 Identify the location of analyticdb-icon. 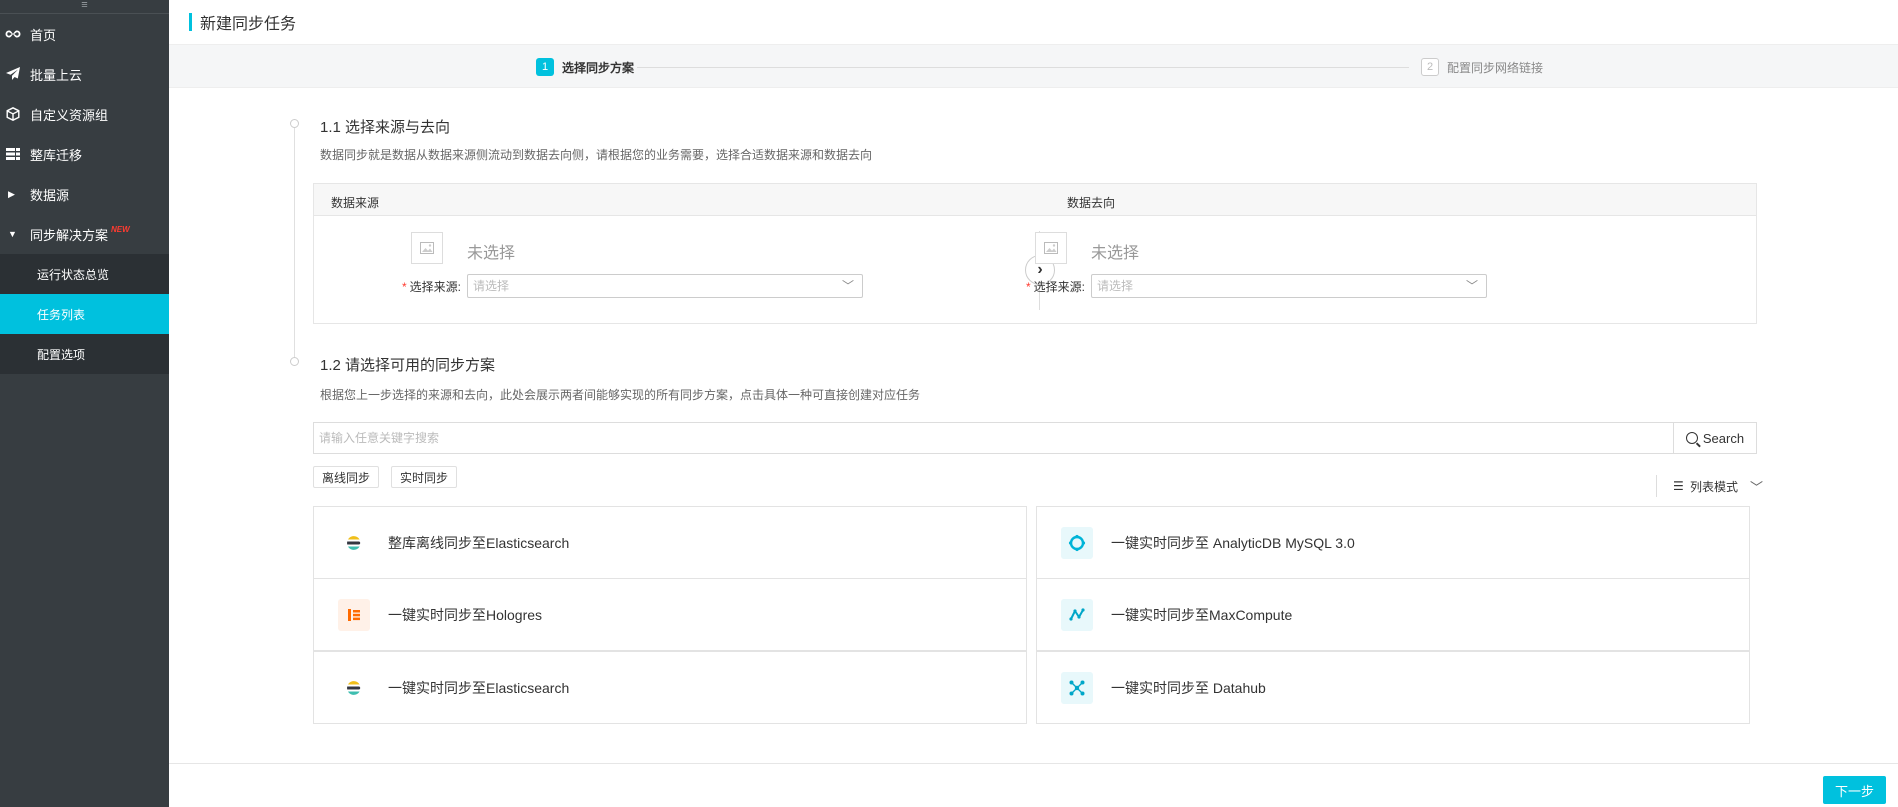
(1077, 542).